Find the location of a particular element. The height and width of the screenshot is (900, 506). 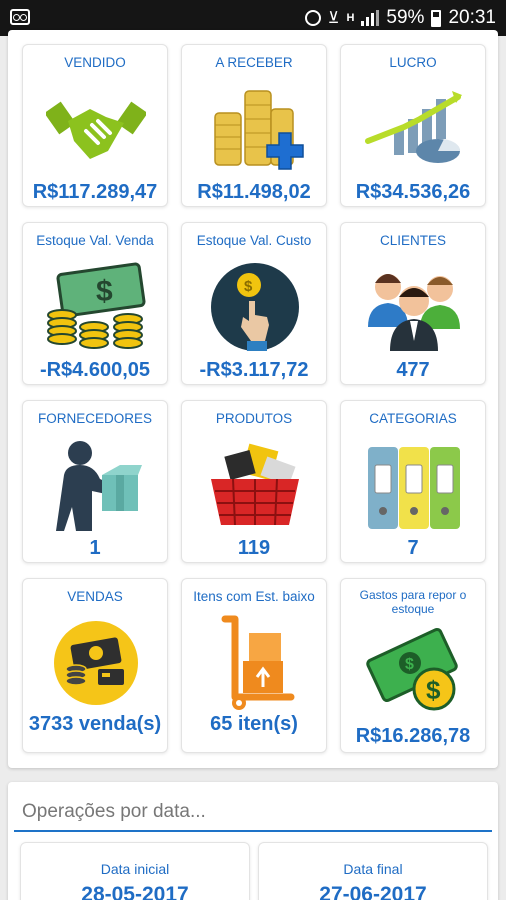

tile-label: VENDIDO is located at coordinates (95, 62).